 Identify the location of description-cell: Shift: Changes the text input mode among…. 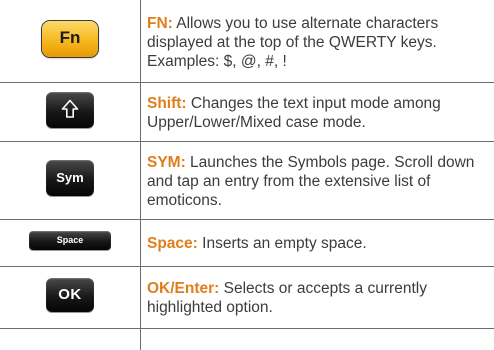
(317, 112).